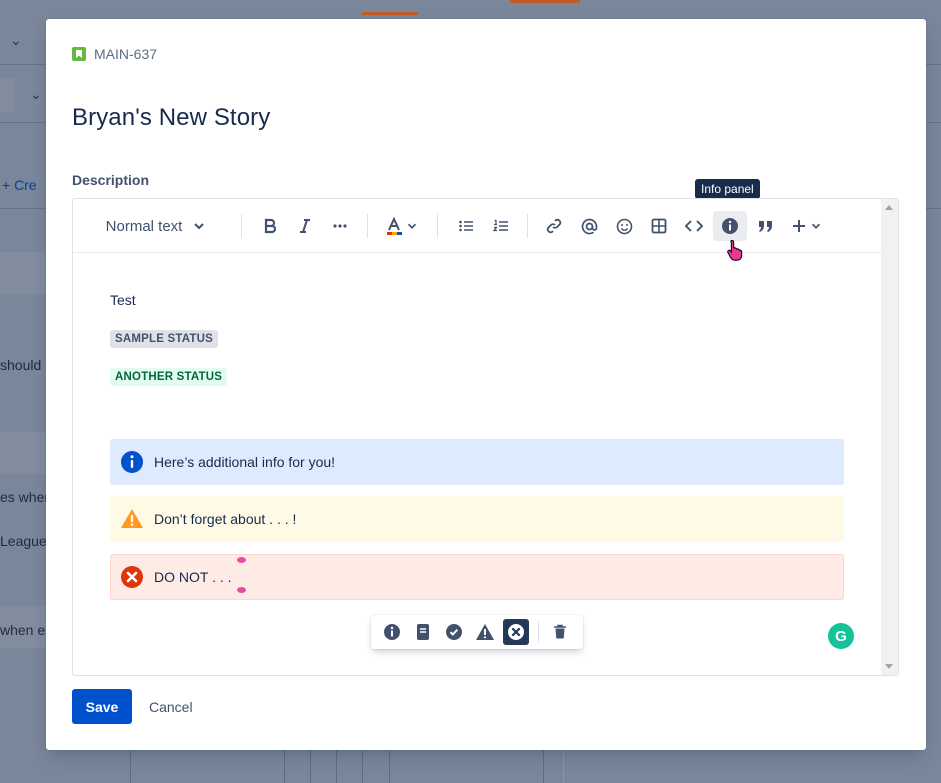  I want to click on delete-icon, so click(560, 631).